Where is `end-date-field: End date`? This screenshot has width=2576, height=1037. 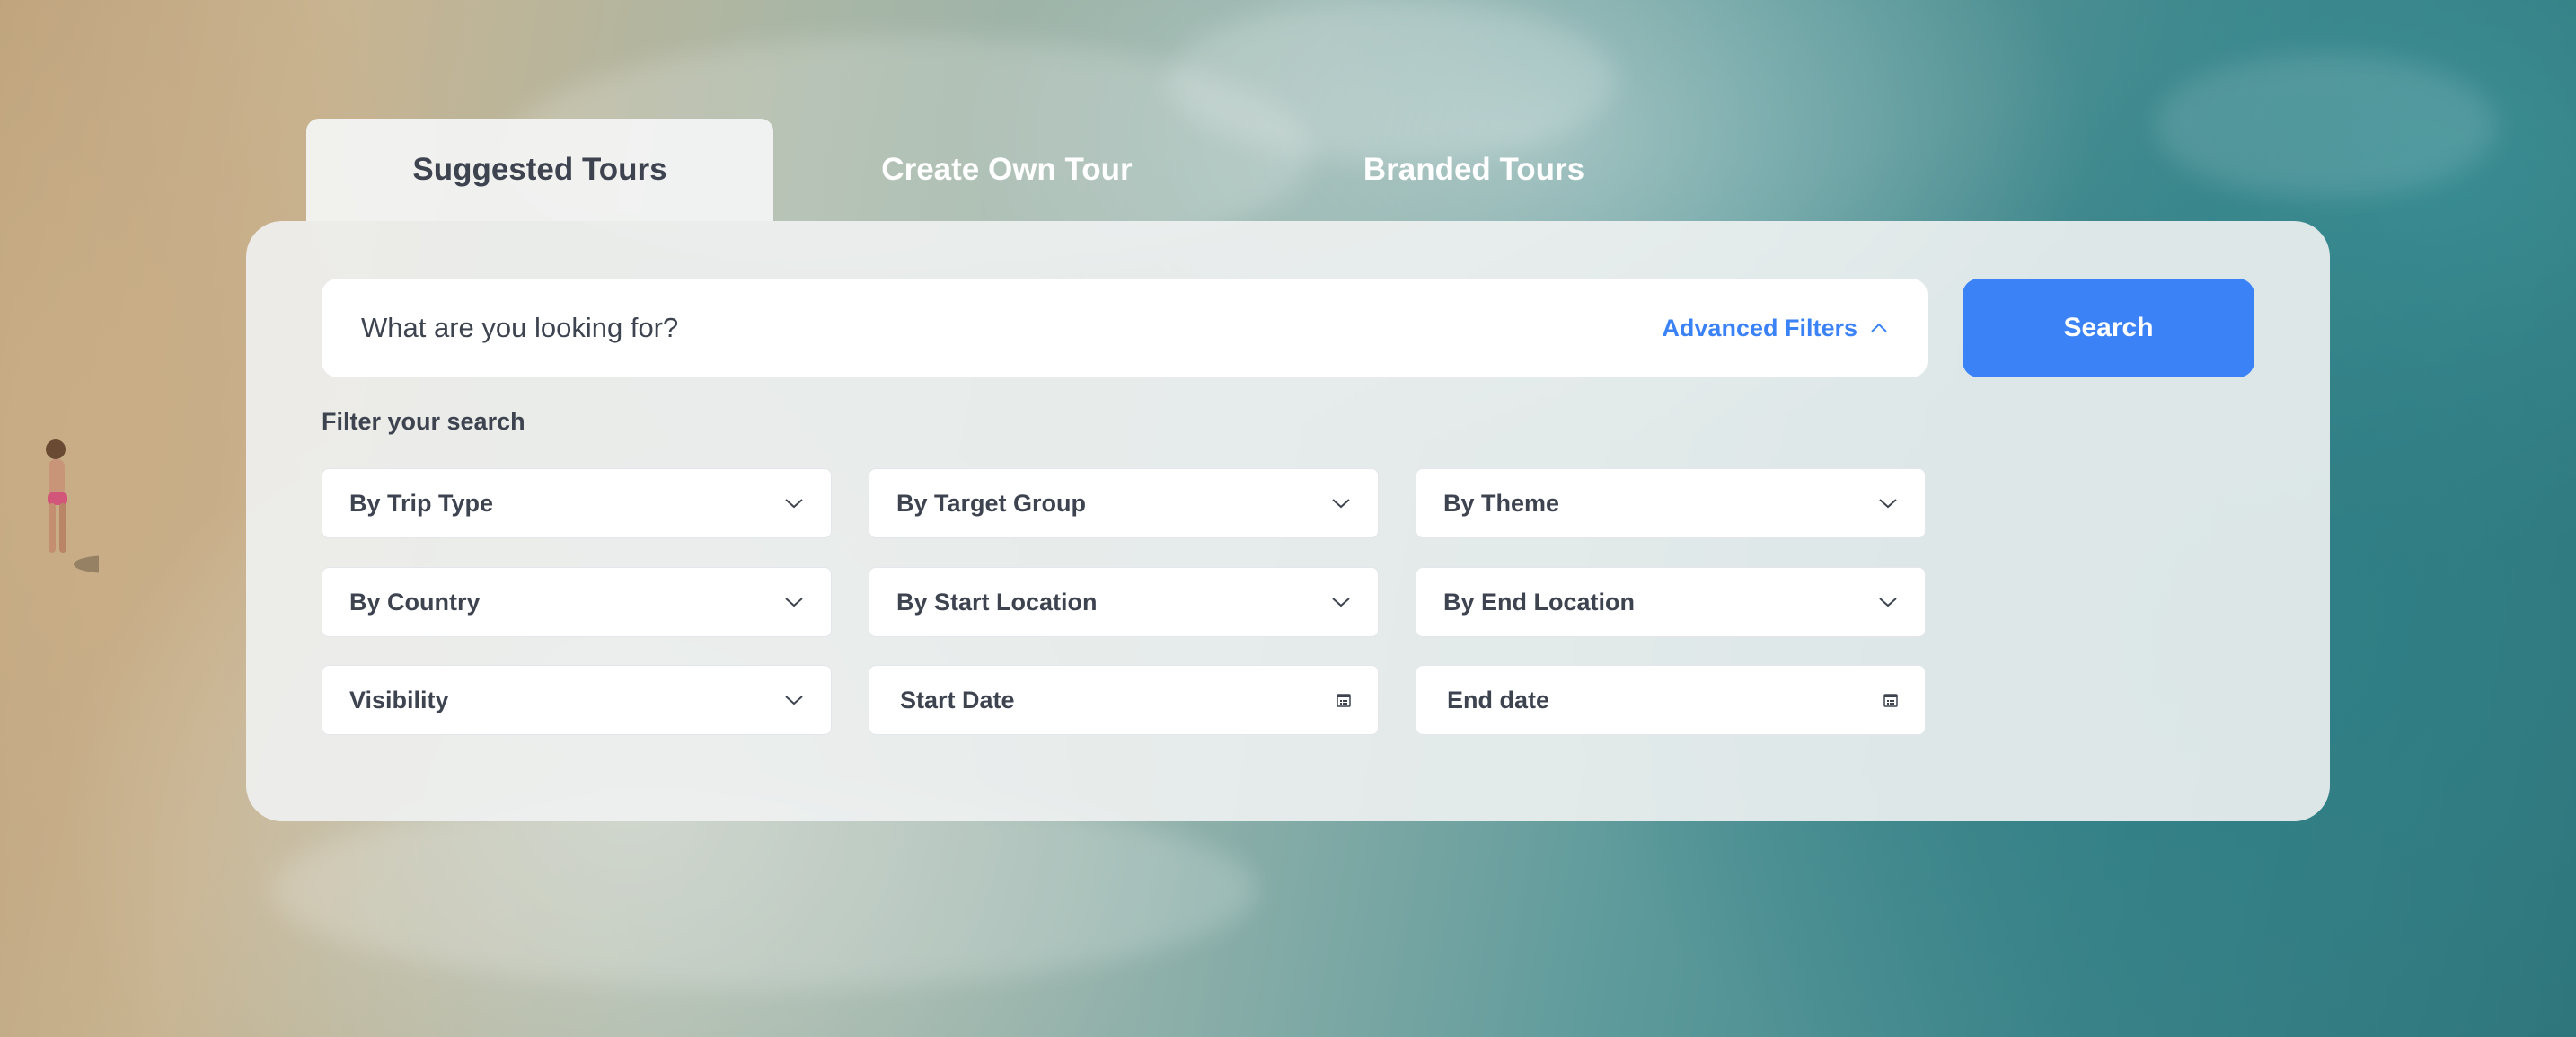
end-date-field: End date is located at coordinates (1671, 700).